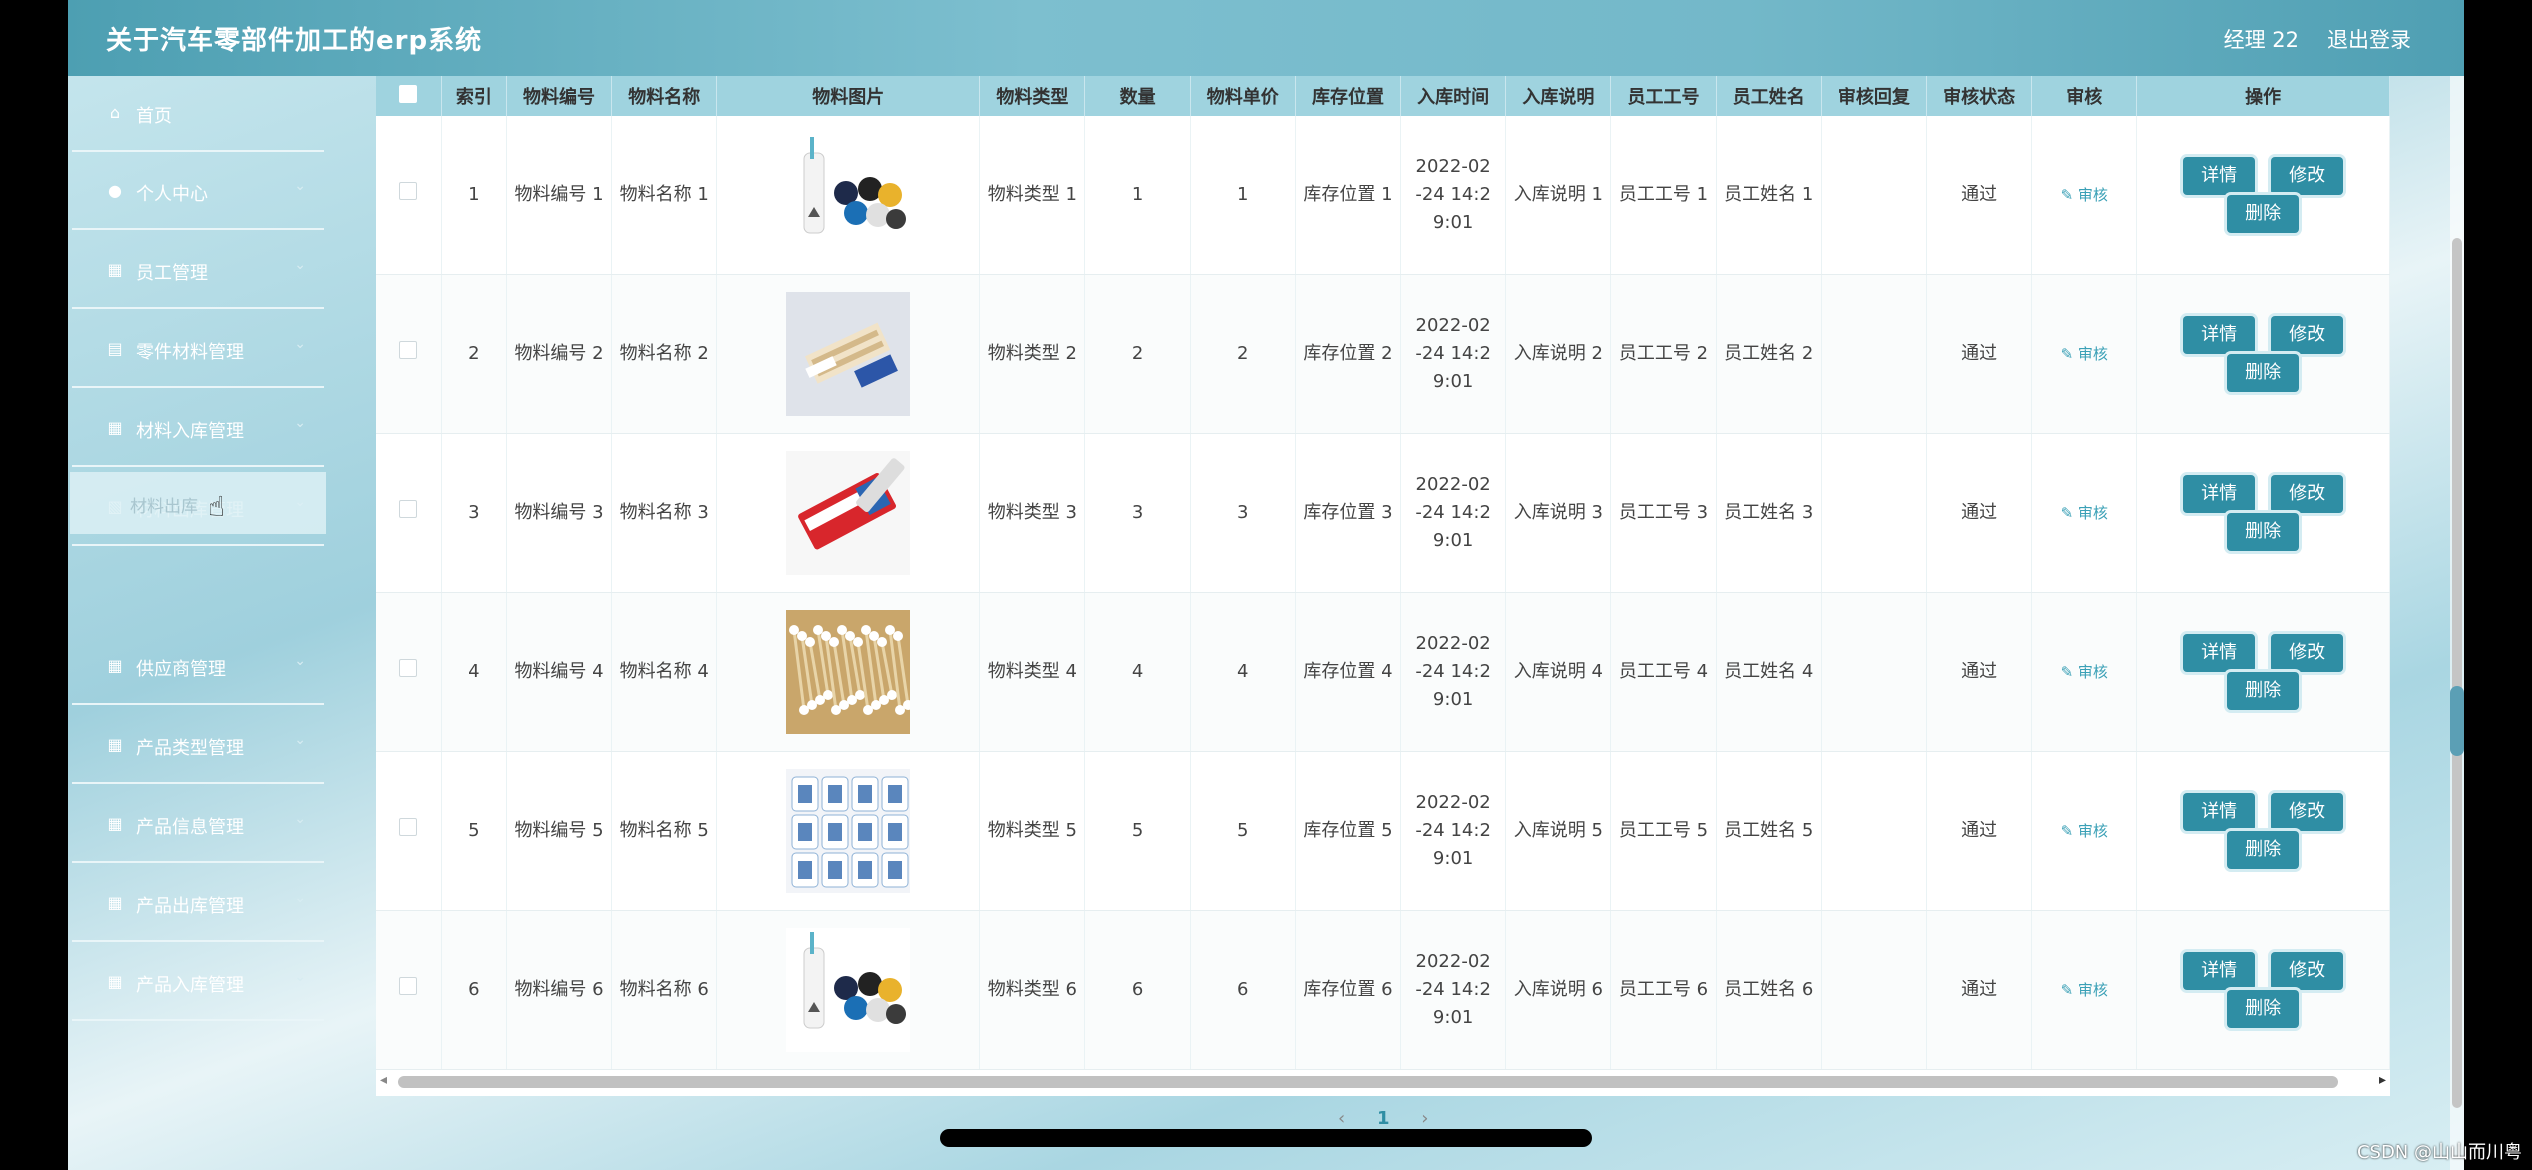 This screenshot has height=1170, width=2532. I want to click on sidebar-item-4: ▦ 材料入库管理 ⌄, so click(198, 429).